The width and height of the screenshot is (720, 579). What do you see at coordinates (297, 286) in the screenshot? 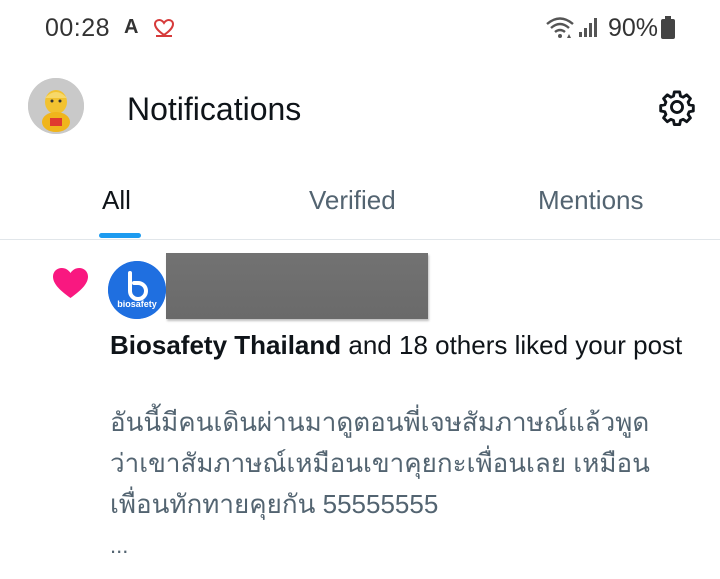
I see `redacted-avatars` at bounding box center [297, 286].